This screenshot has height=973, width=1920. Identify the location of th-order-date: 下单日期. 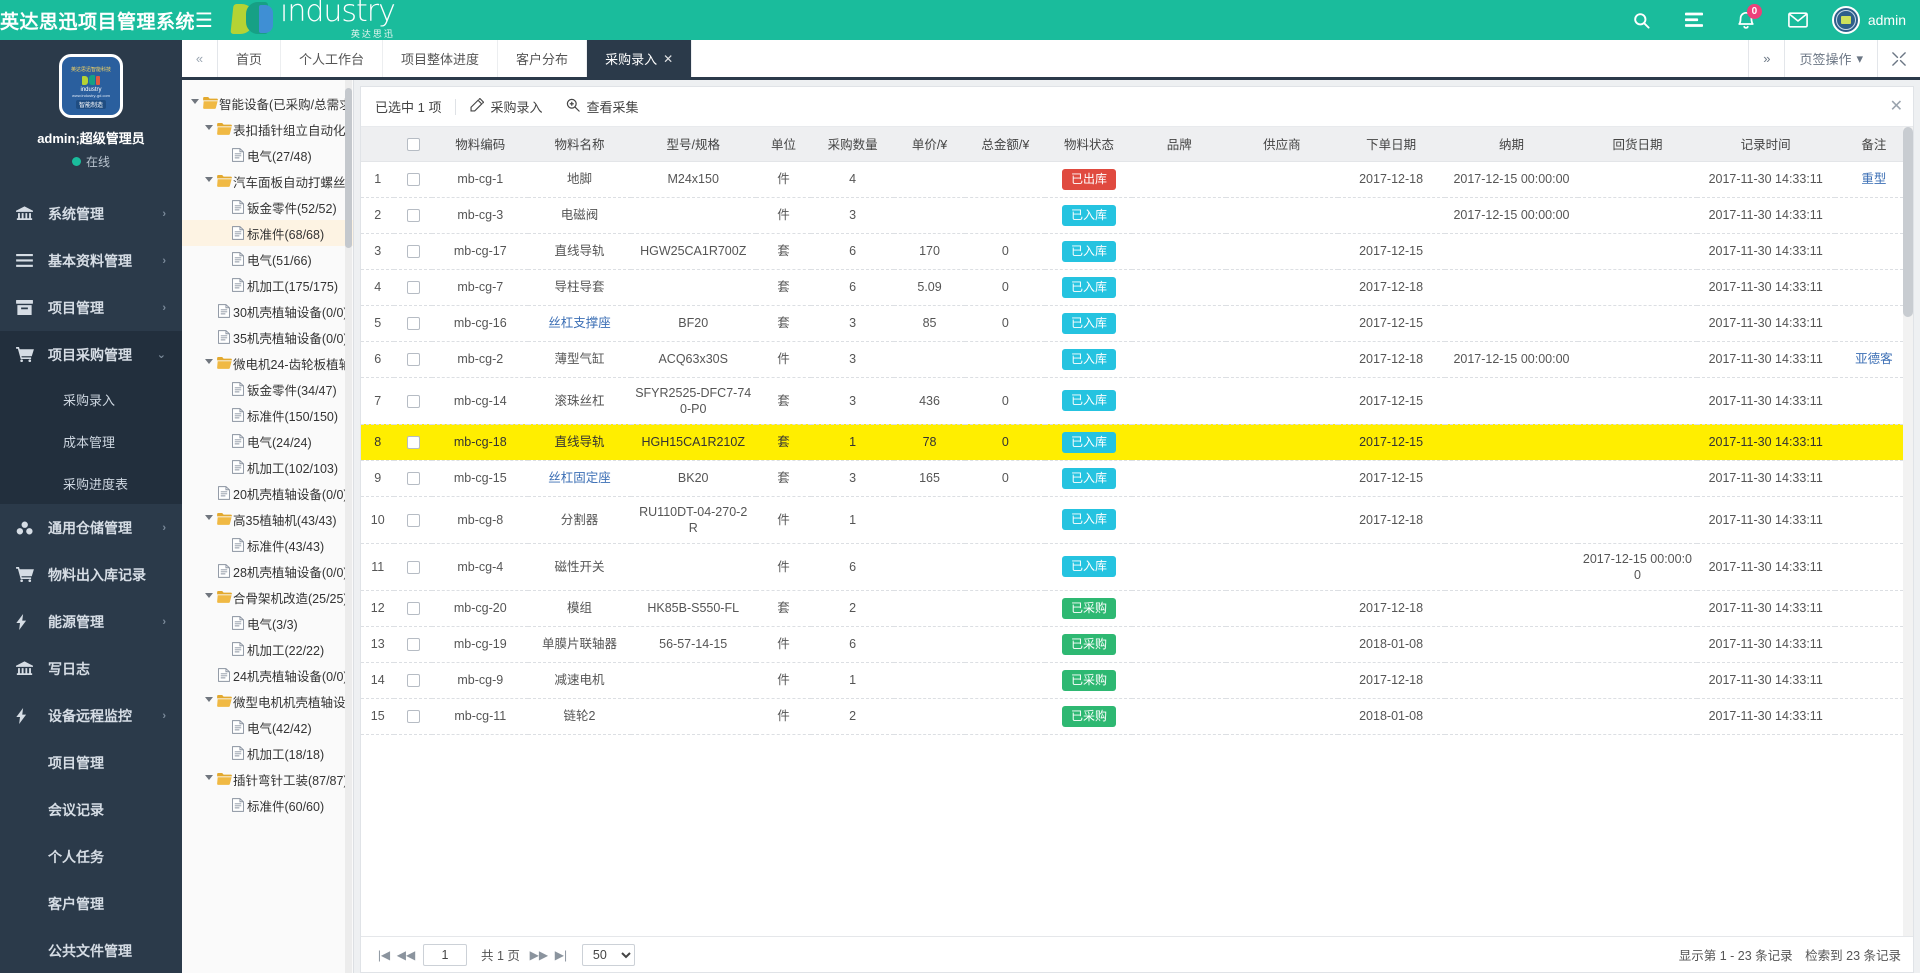
(1391, 144).